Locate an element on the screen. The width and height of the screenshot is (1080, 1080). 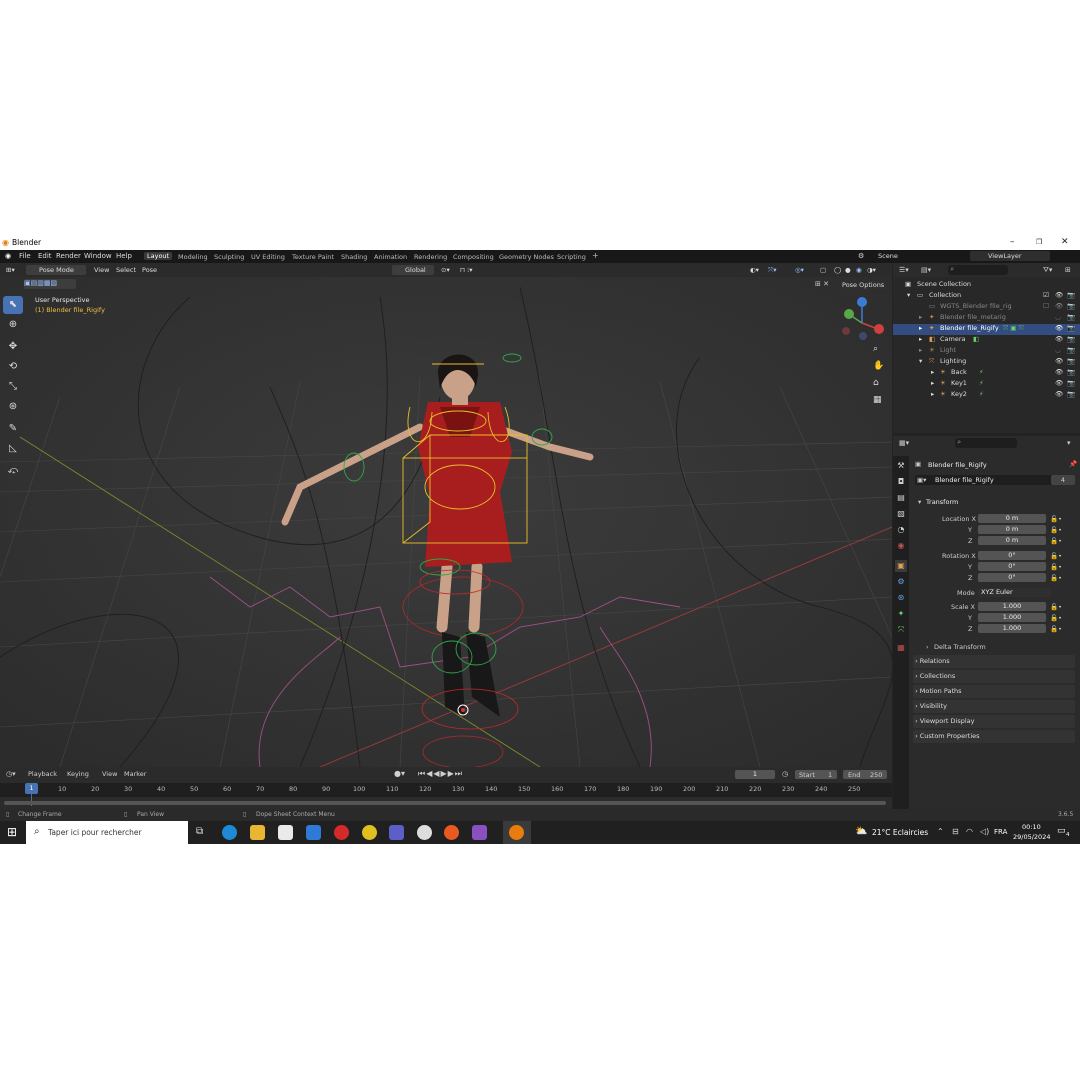
menu-view: View is located at coordinates (101, 270).